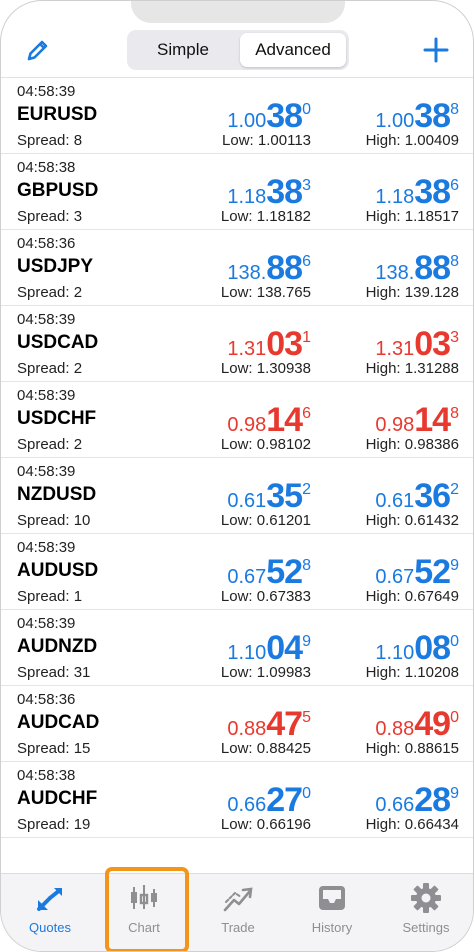 Image resolution: width=474 pixels, height=952 pixels. I want to click on bottom-tab-bar: Quotes Chart Trade History Settings, so click(237, 912).